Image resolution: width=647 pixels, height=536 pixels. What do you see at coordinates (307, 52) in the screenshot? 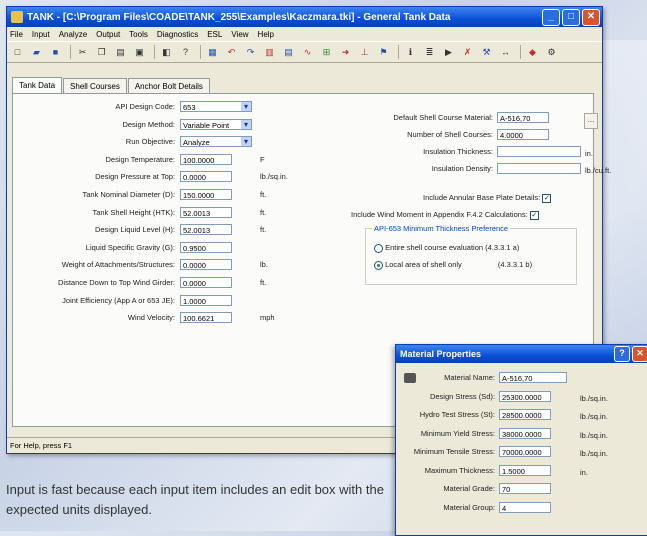
I see `wave-icon: ∿` at bounding box center [307, 52].